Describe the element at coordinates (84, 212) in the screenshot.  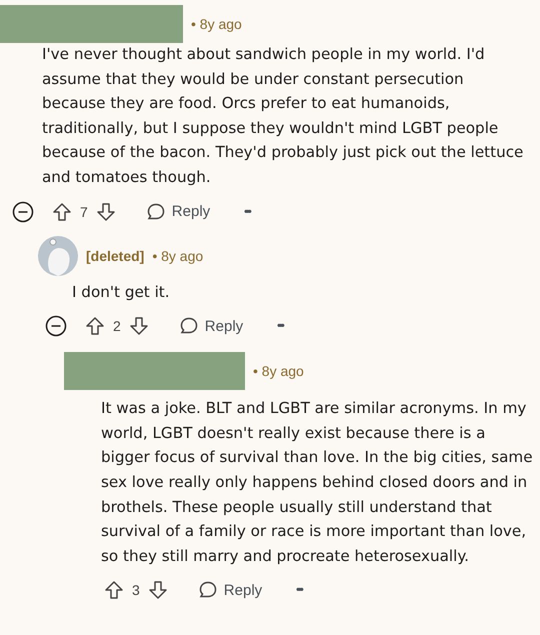
I see `vote-count: 7` at that location.